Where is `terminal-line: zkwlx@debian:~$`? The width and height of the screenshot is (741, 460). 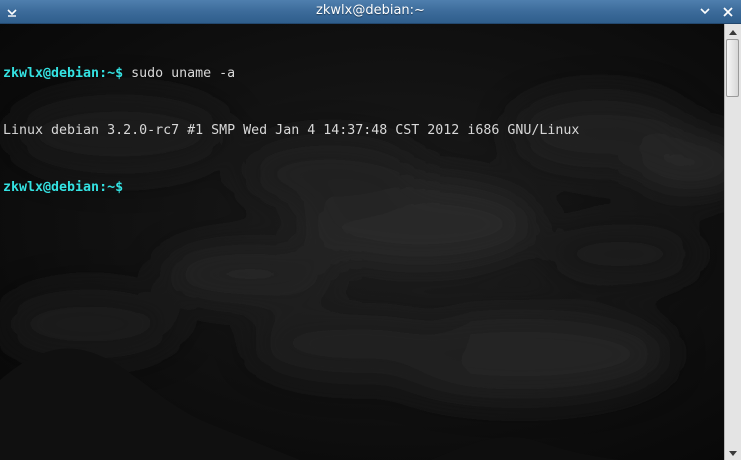 terminal-line: zkwlx@debian:~$ is located at coordinates (291, 187).